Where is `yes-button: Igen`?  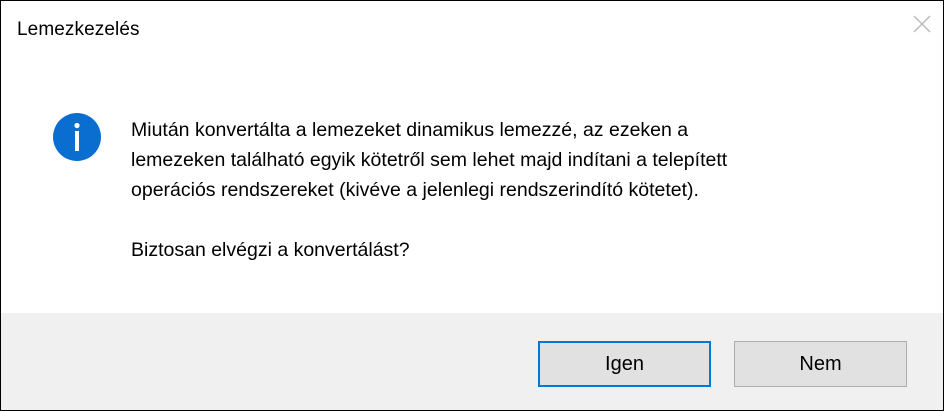
yes-button: Igen is located at coordinates (624, 364).